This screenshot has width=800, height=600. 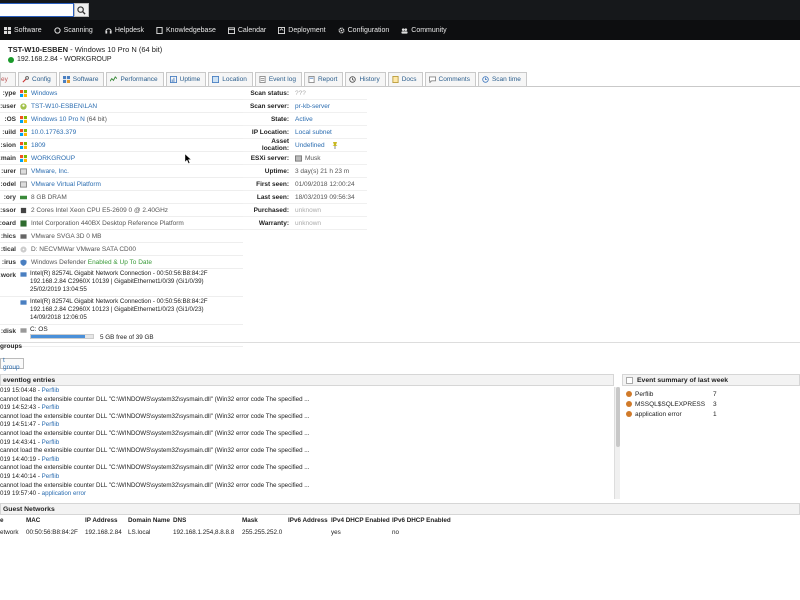 I want to click on summary-row-os: OS: Windows 10 Pro N (64 bit), so click(x=121, y=119).